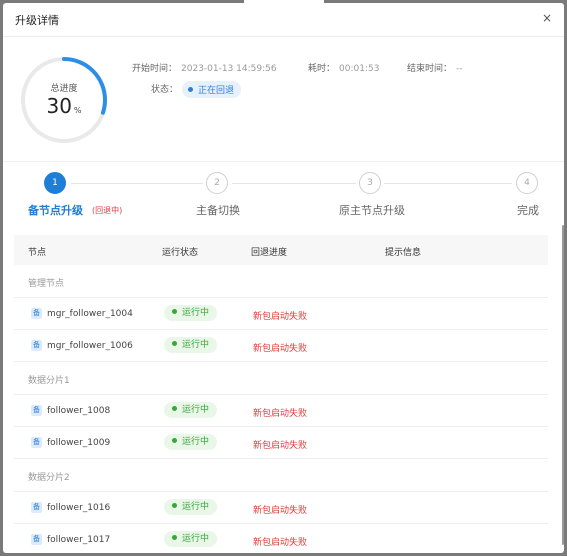  What do you see at coordinates (372, 210) in the screenshot?
I see `step-3-label: 原主节点升级` at bounding box center [372, 210].